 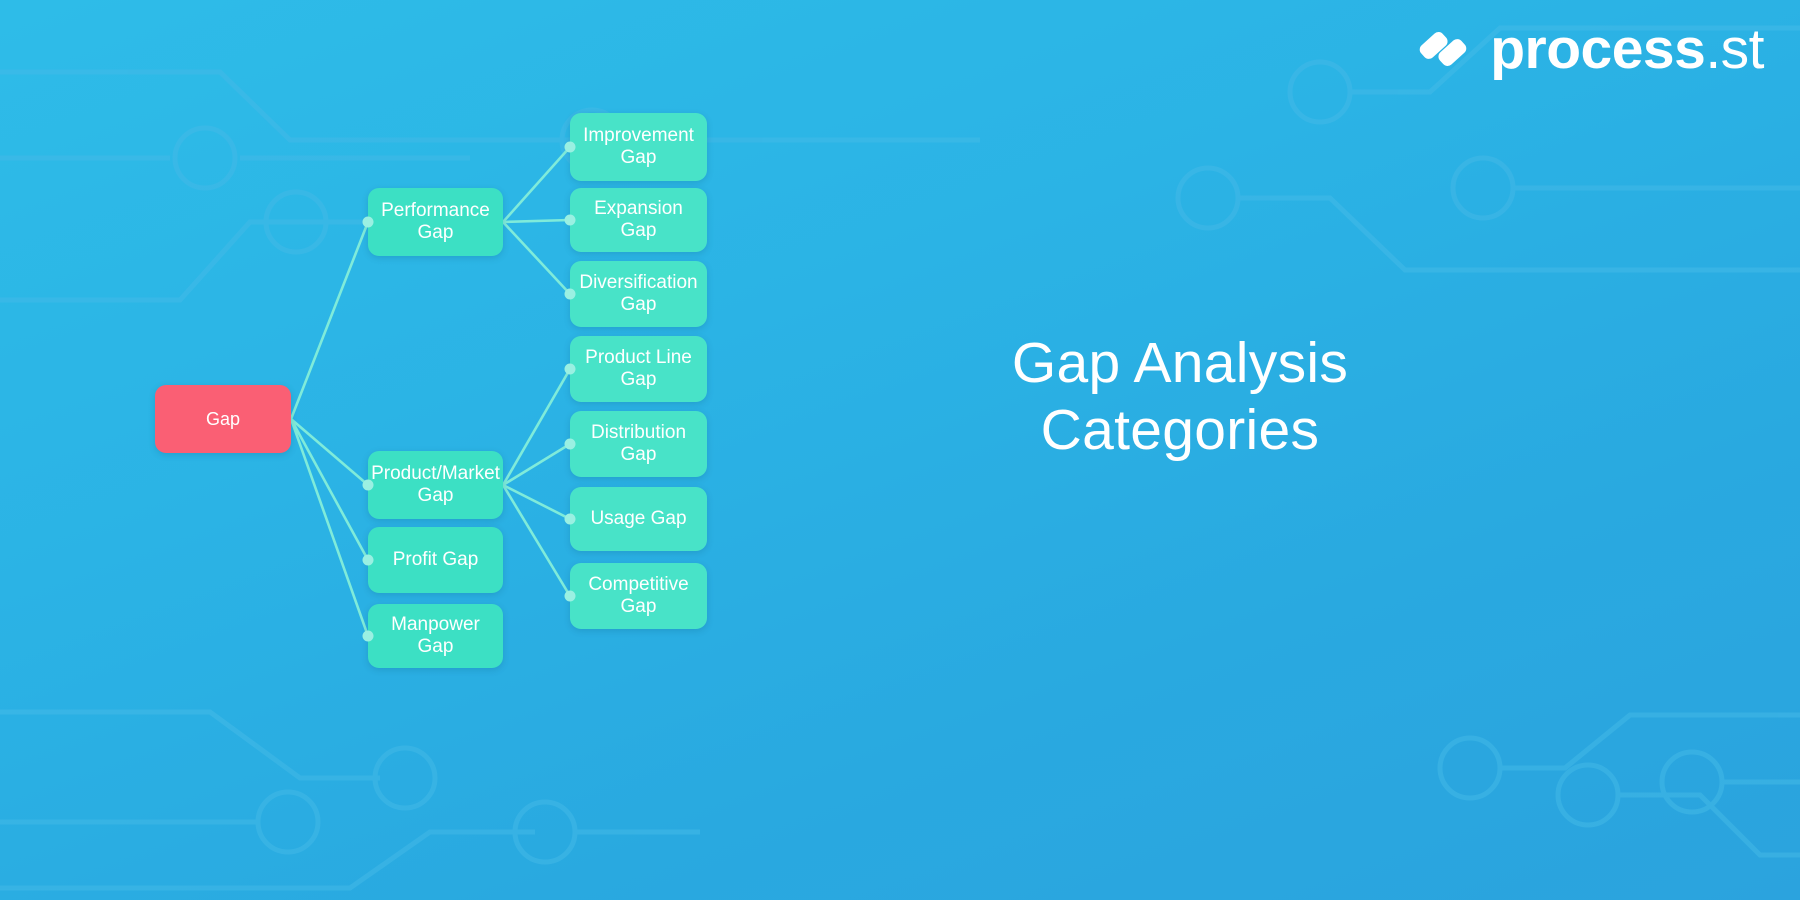 I want to click on node-label: Distribution Gap, so click(x=638, y=443).